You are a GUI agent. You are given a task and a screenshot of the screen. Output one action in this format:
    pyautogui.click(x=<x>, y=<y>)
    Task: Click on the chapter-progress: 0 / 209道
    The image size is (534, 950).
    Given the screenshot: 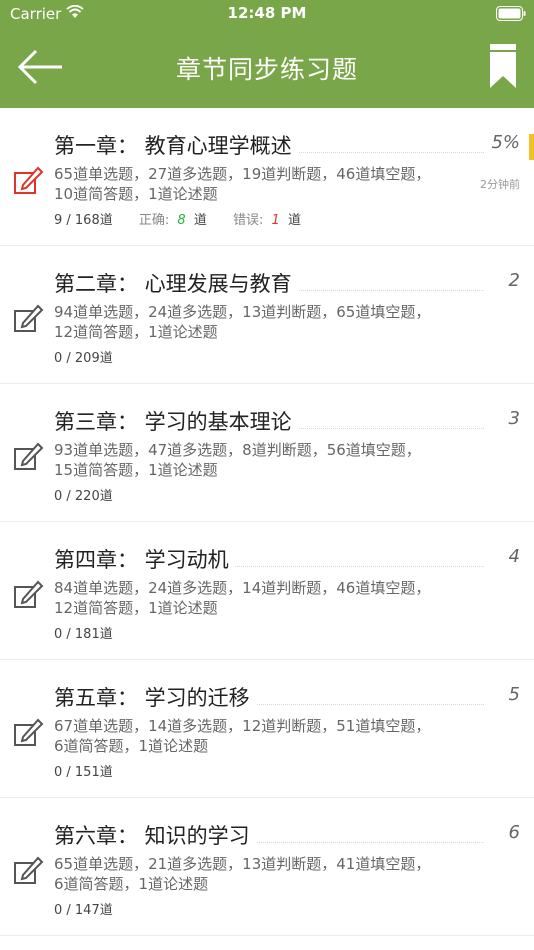 What is the action you would take?
    pyautogui.click(x=83, y=358)
    